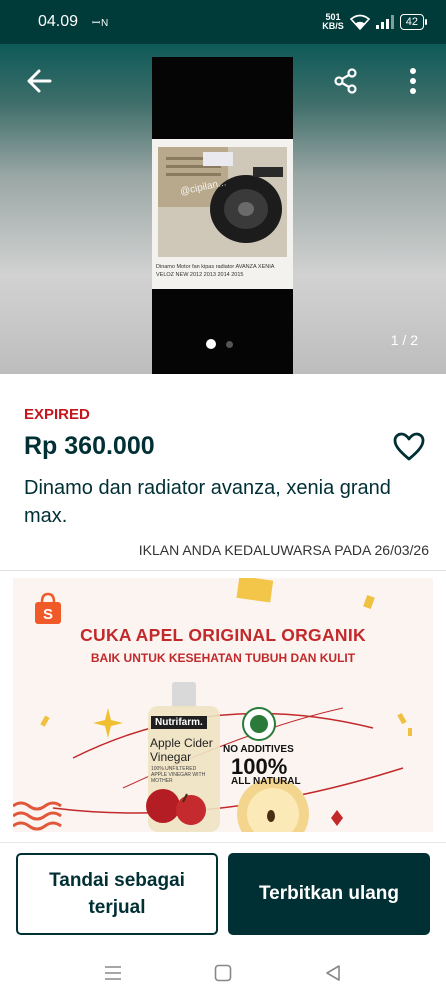  I want to click on status-bar: 04.09 ꟷ N 501 KB/S 42, so click(223, 22).